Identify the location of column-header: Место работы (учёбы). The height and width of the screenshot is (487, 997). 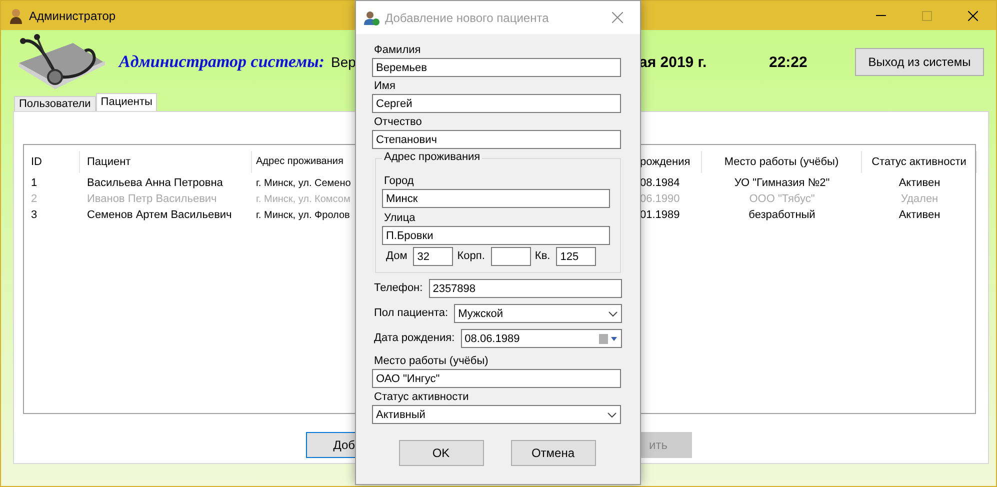
(782, 162).